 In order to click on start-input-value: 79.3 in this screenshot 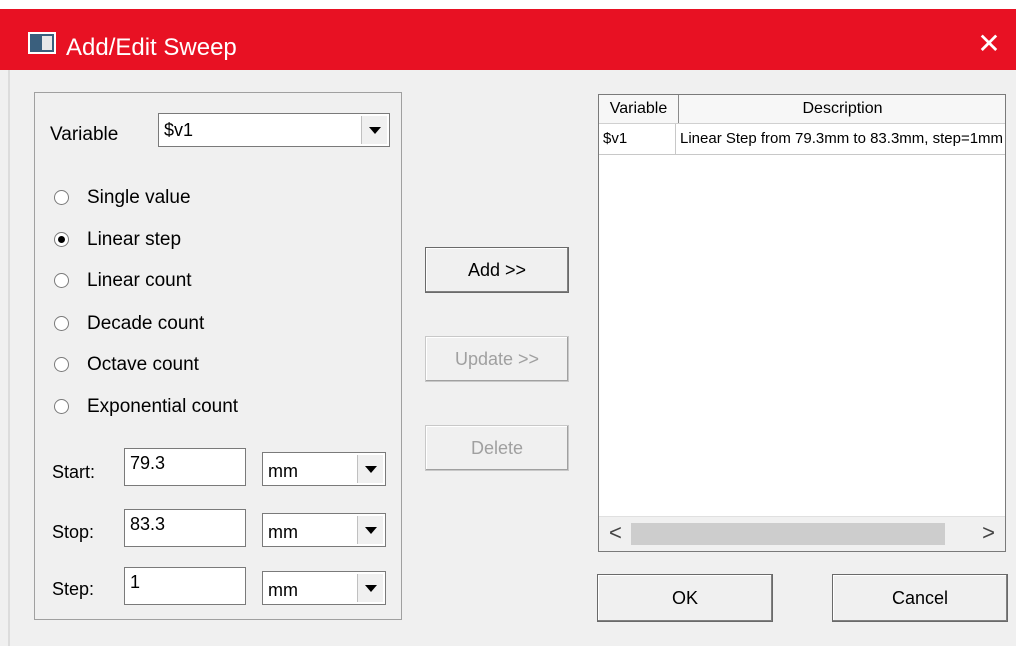, I will do `click(148, 463)`.